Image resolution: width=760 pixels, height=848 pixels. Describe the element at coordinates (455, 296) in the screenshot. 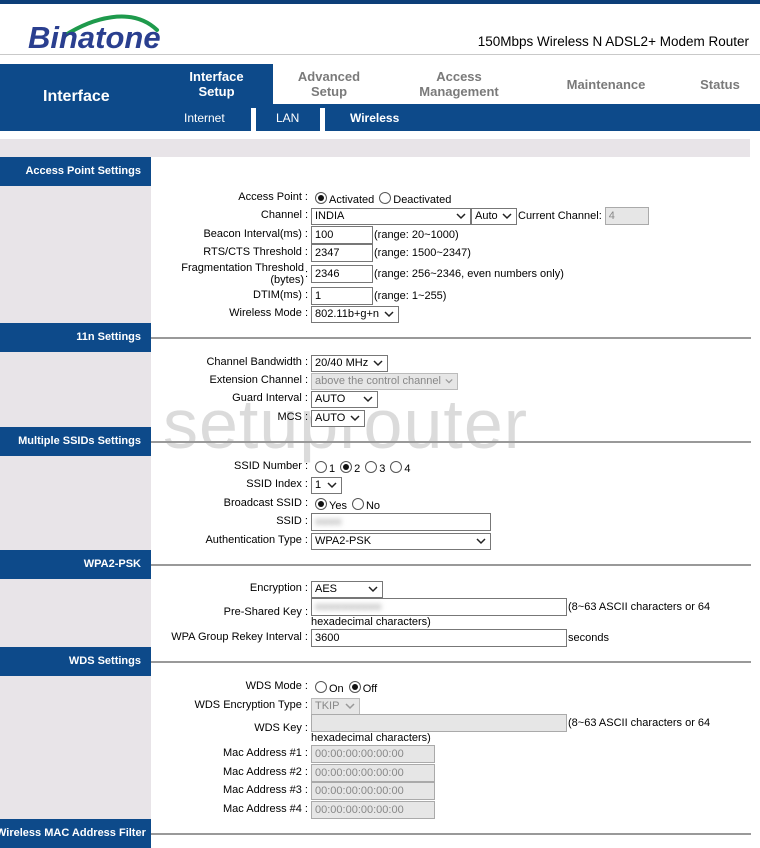

I see `dtim-row: DTIM(ms) : (range: 1~255)` at that location.